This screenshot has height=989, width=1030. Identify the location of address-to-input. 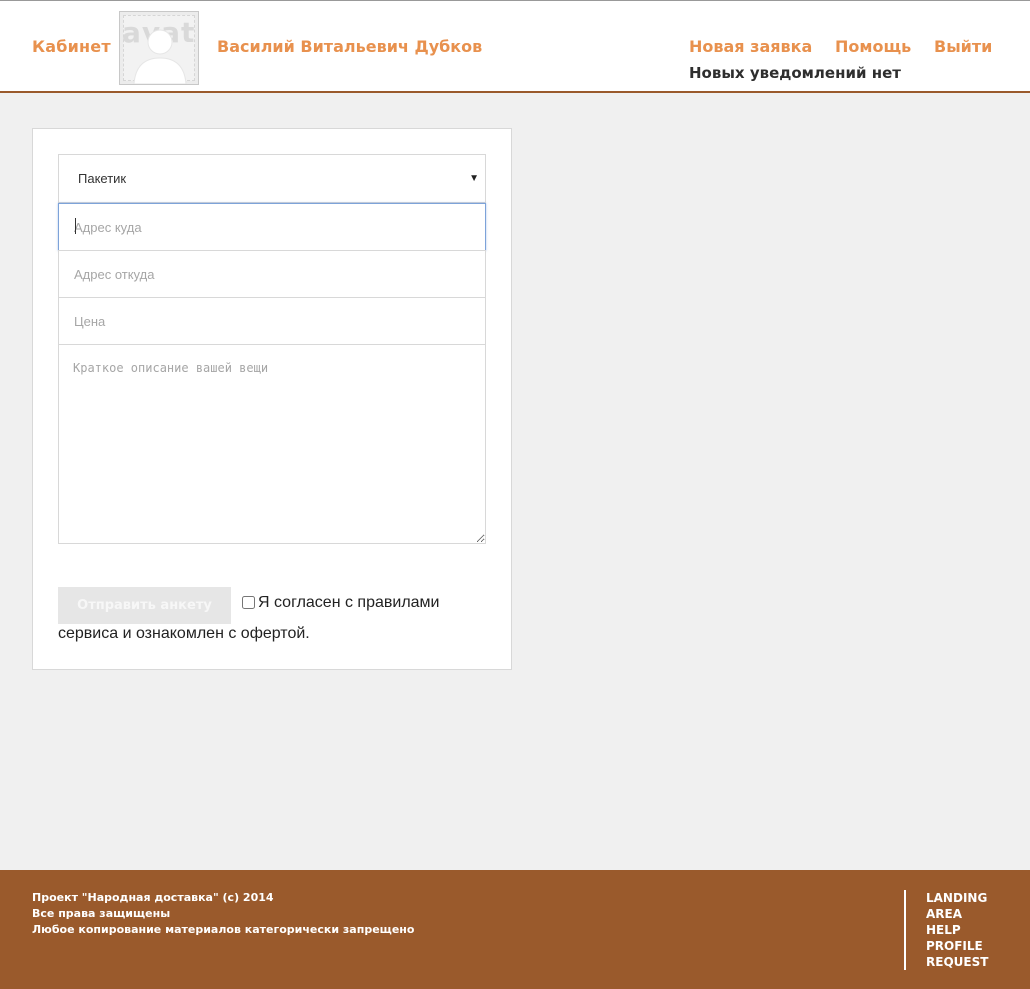
(272, 227).